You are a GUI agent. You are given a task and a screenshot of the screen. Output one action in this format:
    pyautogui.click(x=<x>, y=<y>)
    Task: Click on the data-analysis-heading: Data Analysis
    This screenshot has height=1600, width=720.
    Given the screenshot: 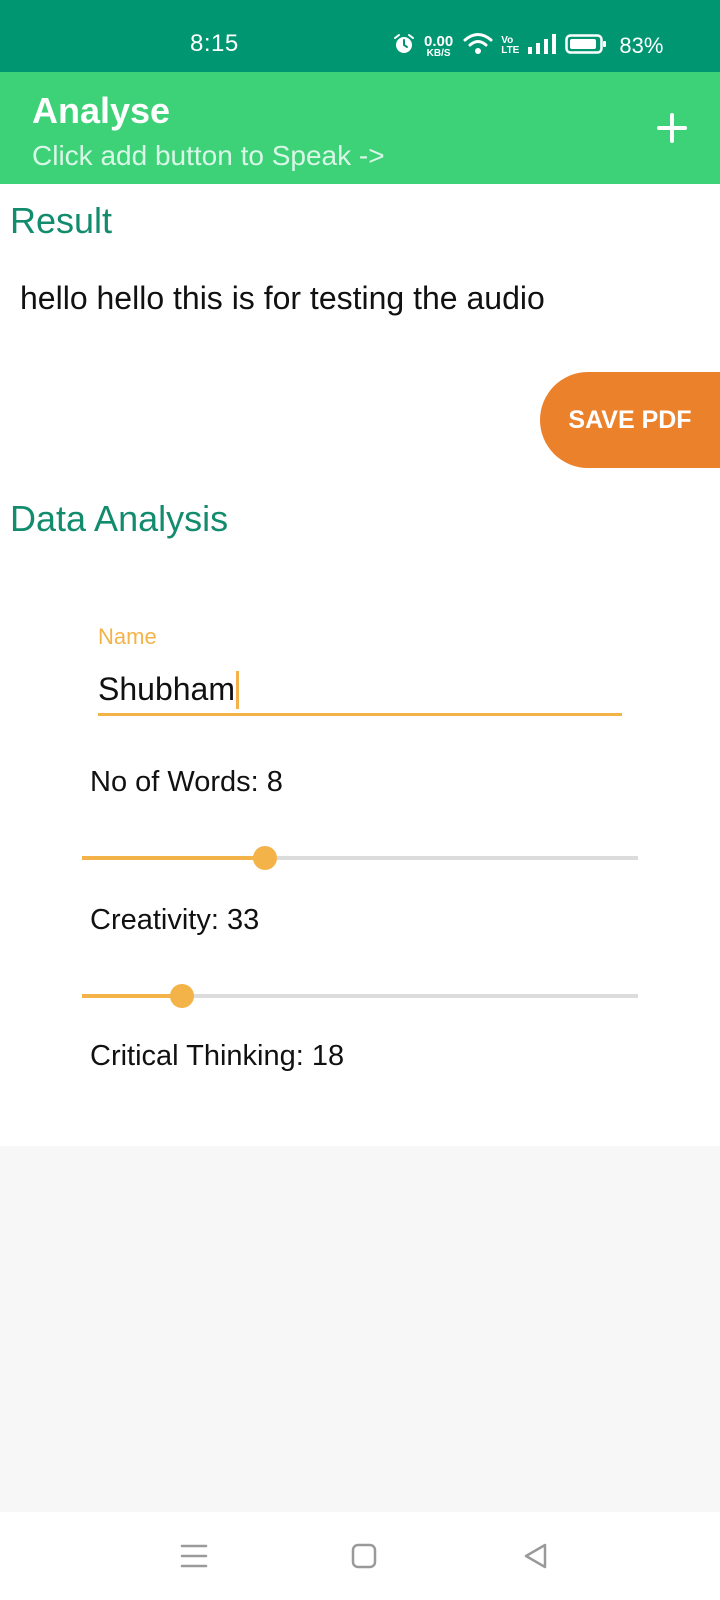 What is the action you would take?
    pyautogui.click(x=119, y=518)
    